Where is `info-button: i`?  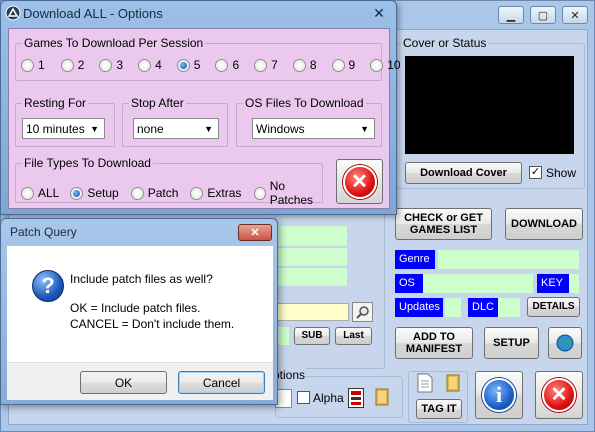 info-button: i is located at coordinates (499, 395).